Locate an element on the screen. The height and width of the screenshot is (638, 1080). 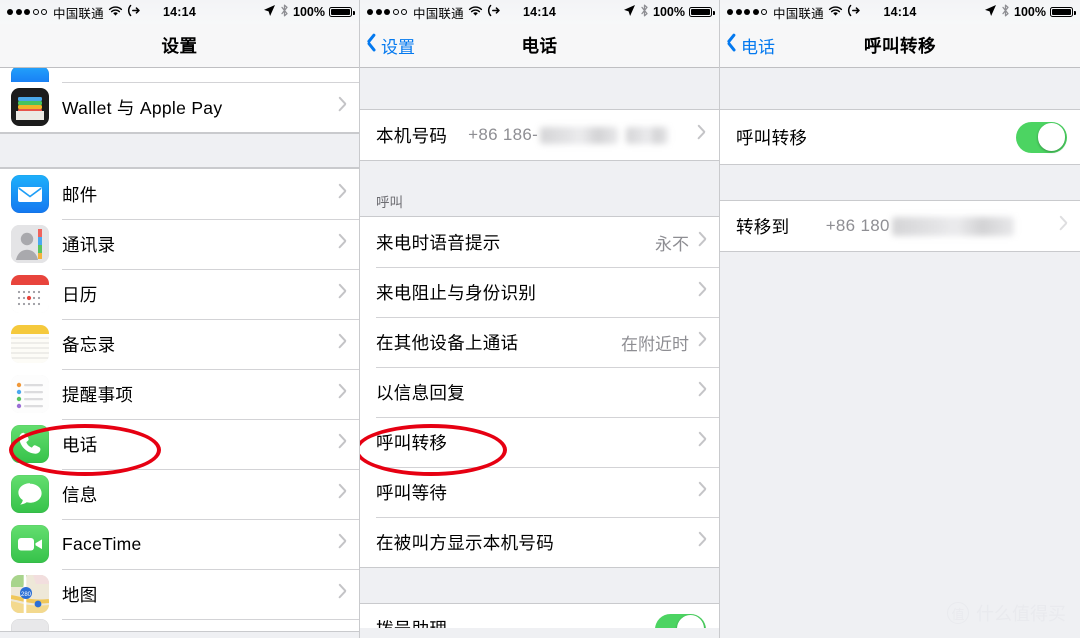
section-header-calls: 呼叫 is located at coordinates (539, 201).